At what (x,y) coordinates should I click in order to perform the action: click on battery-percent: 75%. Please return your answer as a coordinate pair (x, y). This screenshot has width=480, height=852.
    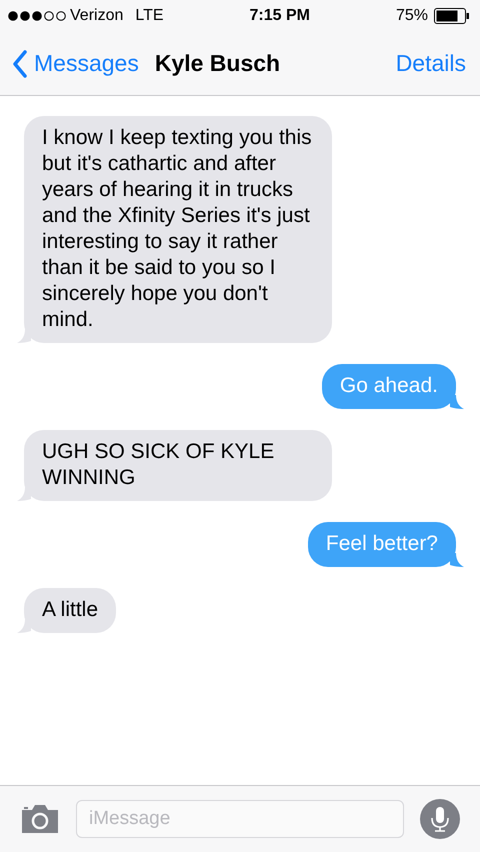
    Looking at the image, I should click on (412, 16).